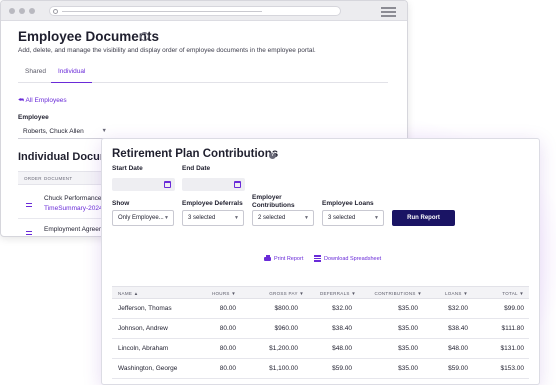  I want to click on tab-bar: Shared Individual, so click(203, 75).